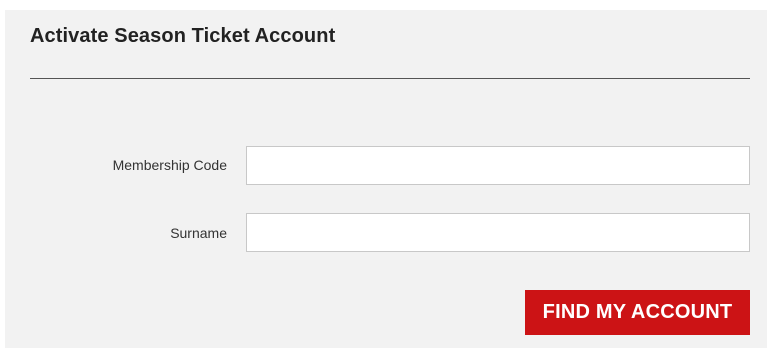 The image size is (767, 348). I want to click on page-title: Activate Season Ticket Account, so click(183, 36).